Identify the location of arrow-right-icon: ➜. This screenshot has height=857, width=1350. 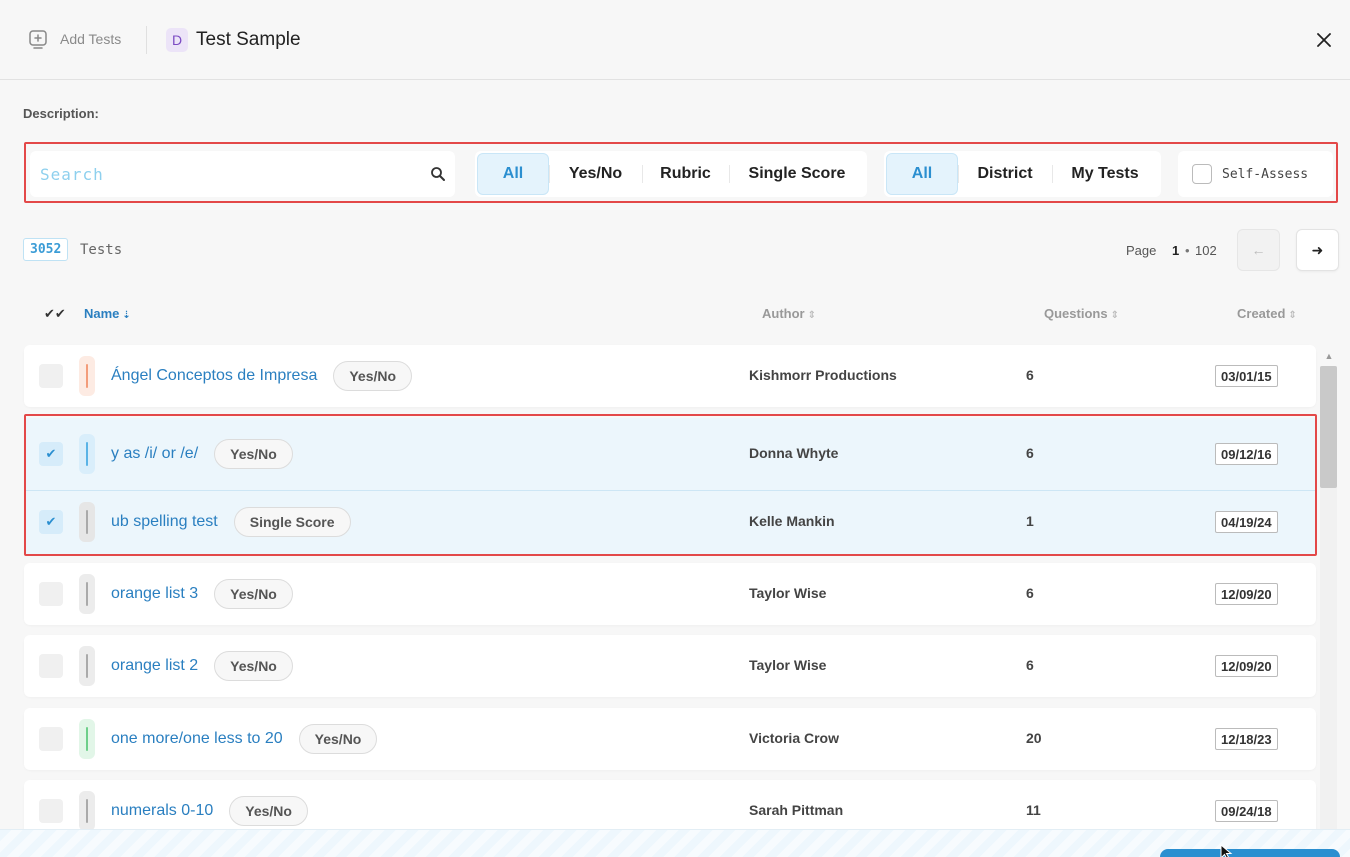
(1317, 249).